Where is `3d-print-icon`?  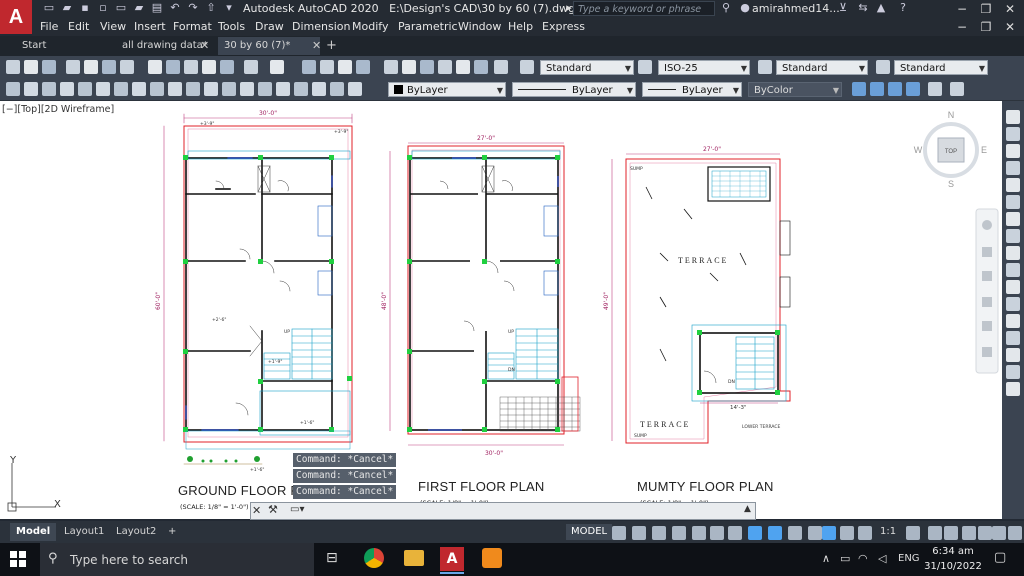 3d-print-icon is located at coordinates (127, 67).